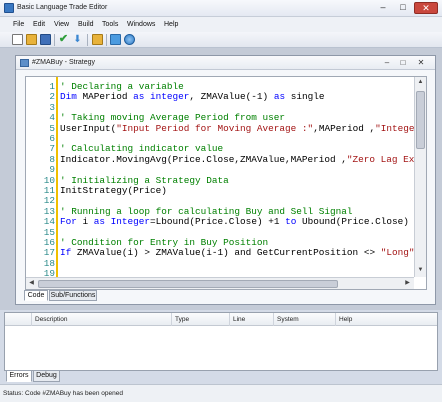 The image size is (442, 402). Describe the element at coordinates (51, 319) in the screenshot. I see `column-description: Description` at that location.